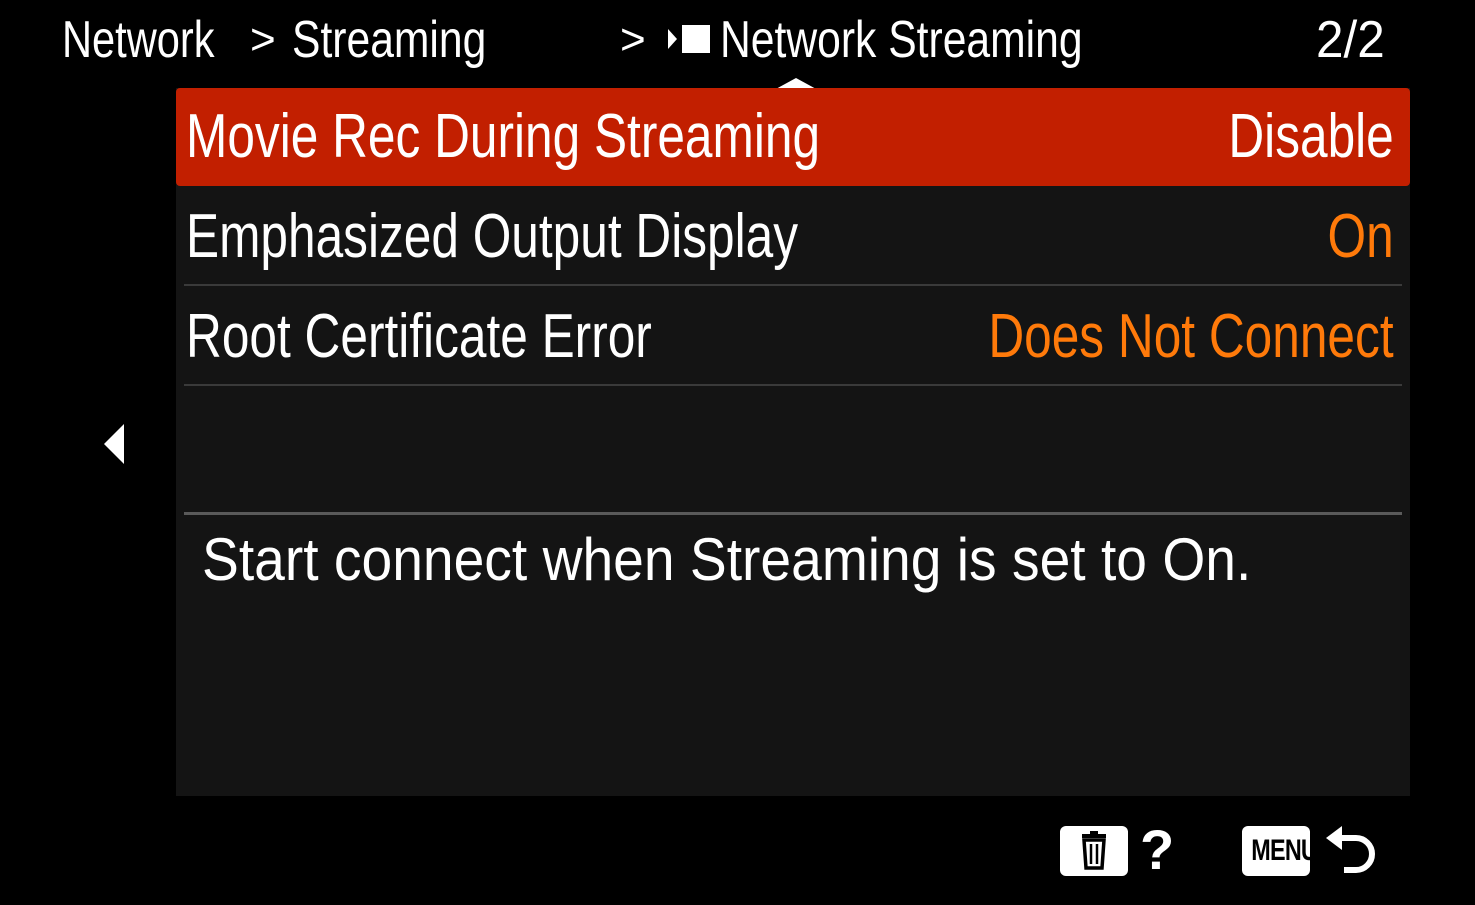 This screenshot has width=1475, height=905. Describe the element at coordinates (492, 236) in the screenshot. I see `menu-item-label: Emphasized Output Display` at that location.